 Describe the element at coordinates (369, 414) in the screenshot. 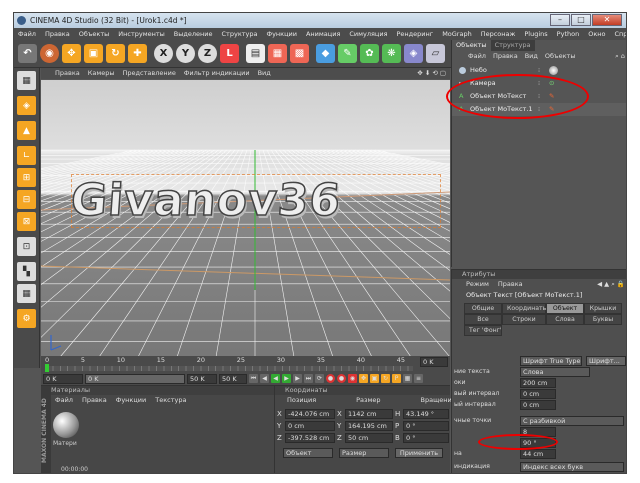

I see `size-x-field: 1142 cm` at that location.